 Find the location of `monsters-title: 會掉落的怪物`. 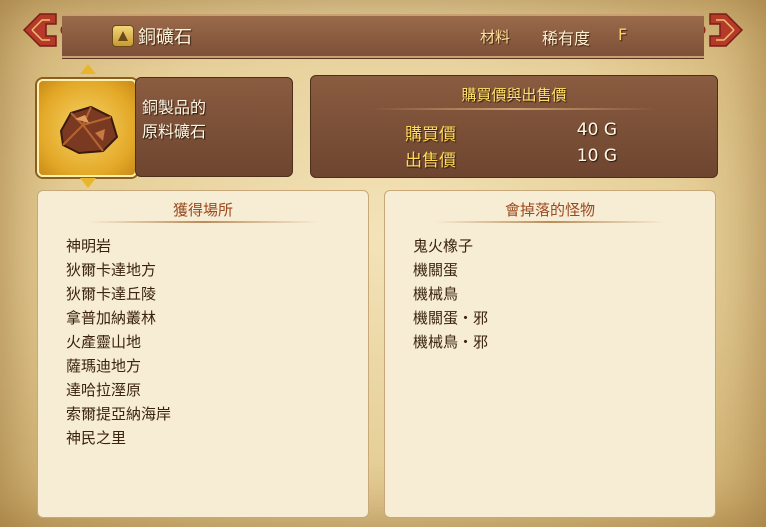

monsters-title: 會掉落的怪物 is located at coordinates (549, 210).